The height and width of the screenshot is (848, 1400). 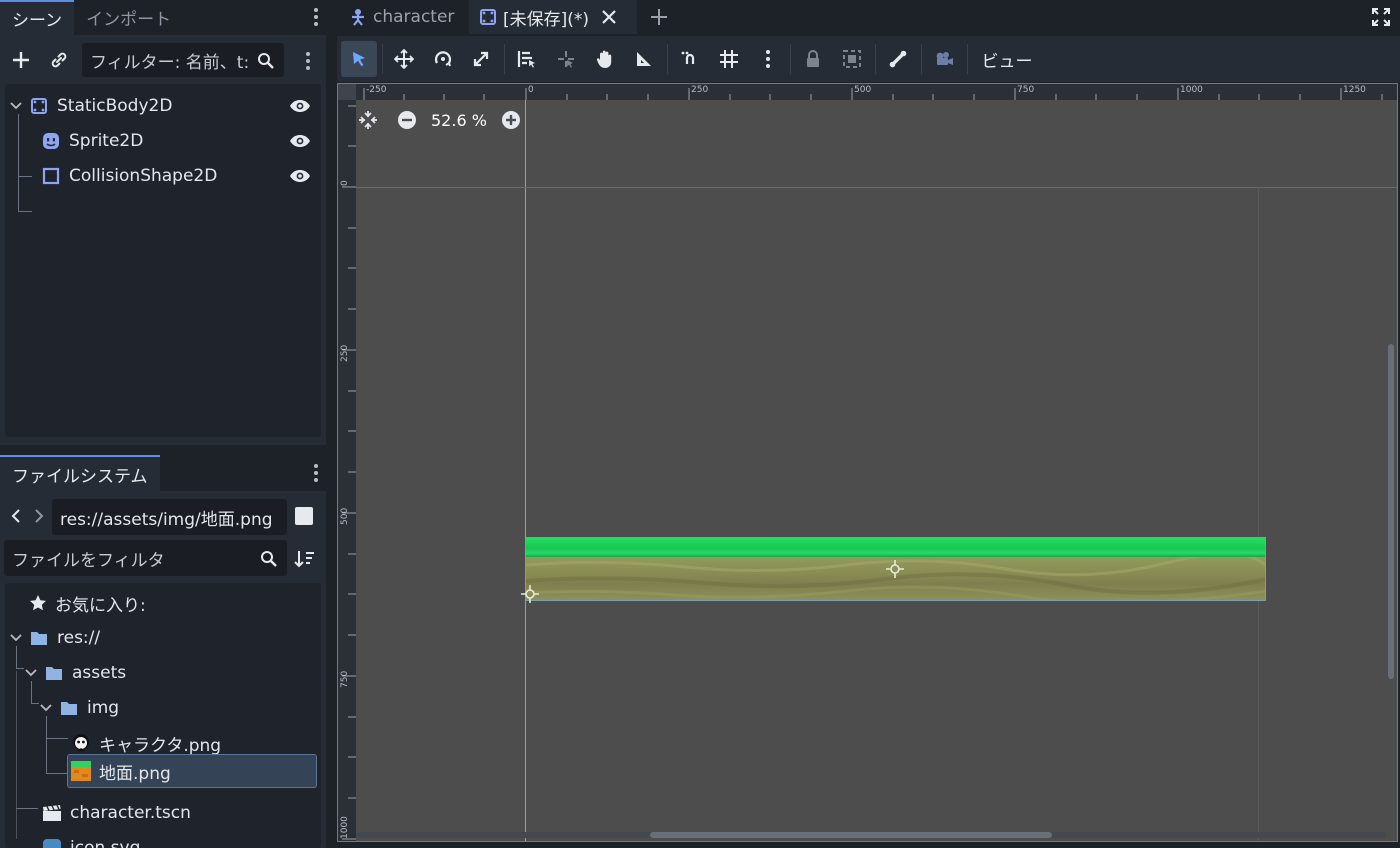 I want to click on zoom-level: 52.6 %, so click(x=465, y=120).